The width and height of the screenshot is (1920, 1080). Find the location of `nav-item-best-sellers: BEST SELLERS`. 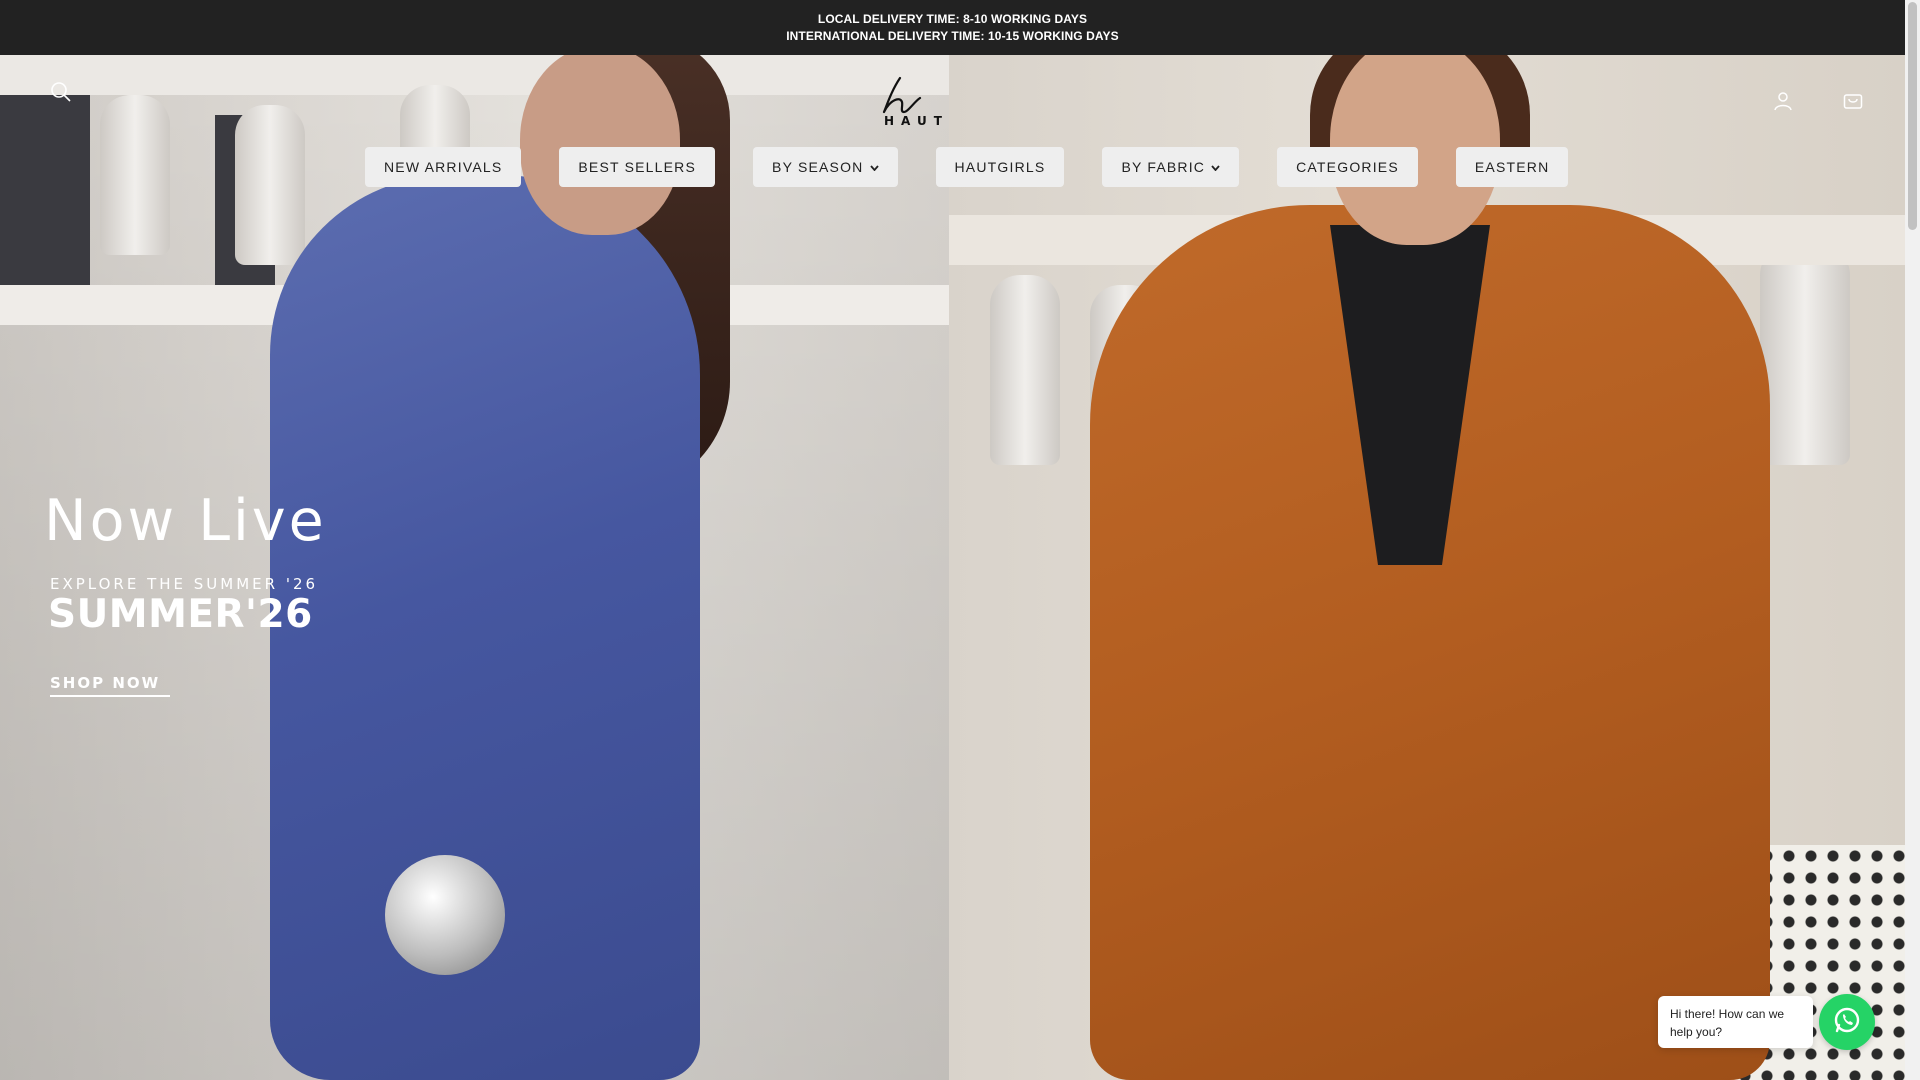

nav-item-best-sellers: BEST SELLERS is located at coordinates (637, 167).